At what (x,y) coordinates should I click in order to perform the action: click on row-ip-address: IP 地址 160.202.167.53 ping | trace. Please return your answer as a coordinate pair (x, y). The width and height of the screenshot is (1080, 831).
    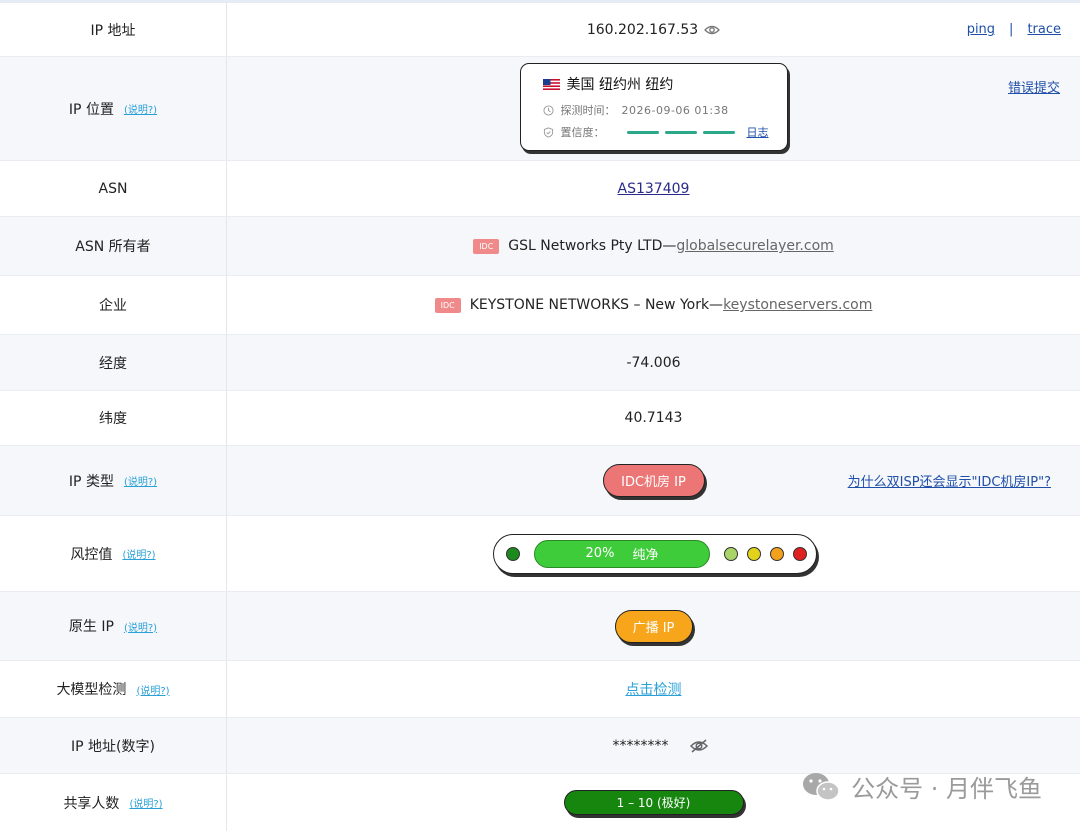
    Looking at the image, I should click on (540, 30).